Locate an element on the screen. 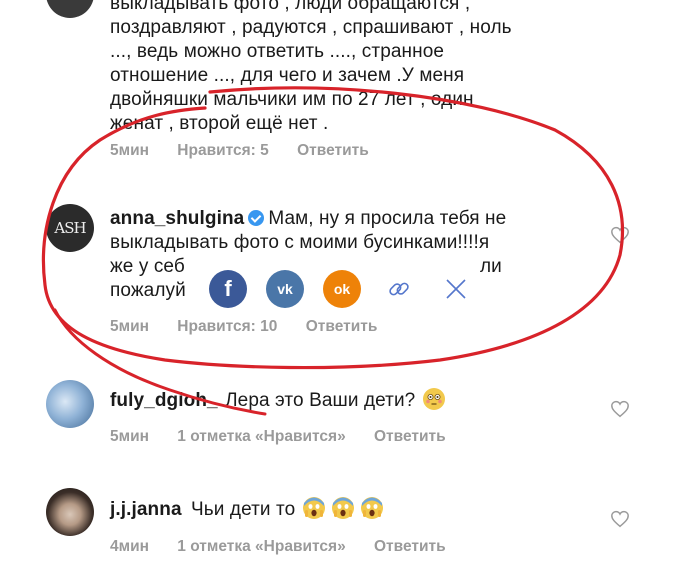 The height and width of the screenshot is (564, 685). close-icon is located at coordinates (456, 289).